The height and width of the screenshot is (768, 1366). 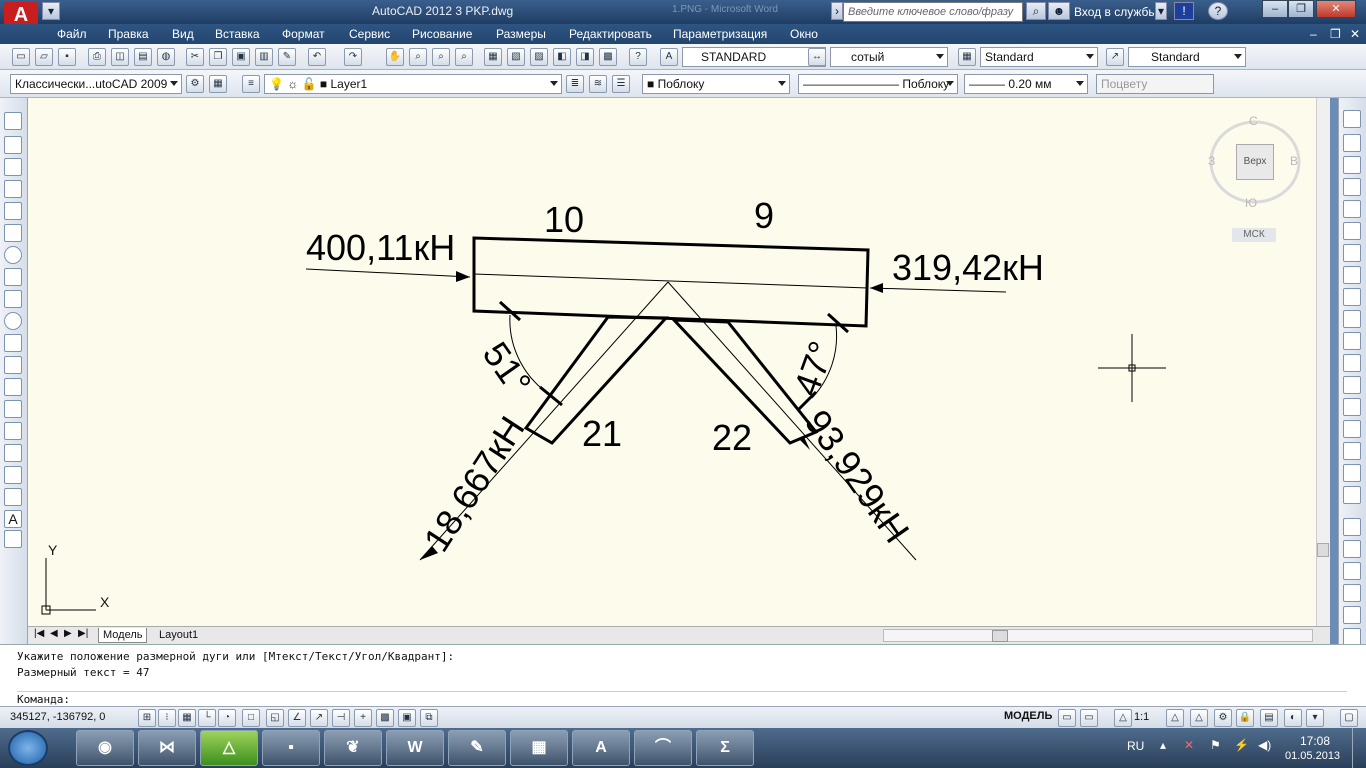 What do you see at coordinates (363, 718) in the screenshot?
I see `lineweight-toggle-icon: +` at bounding box center [363, 718].